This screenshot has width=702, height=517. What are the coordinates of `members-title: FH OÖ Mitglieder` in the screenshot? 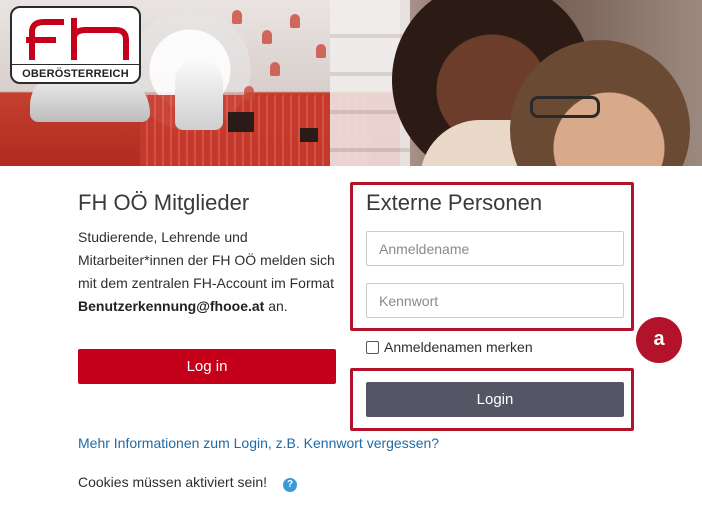 It's located at (164, 202).